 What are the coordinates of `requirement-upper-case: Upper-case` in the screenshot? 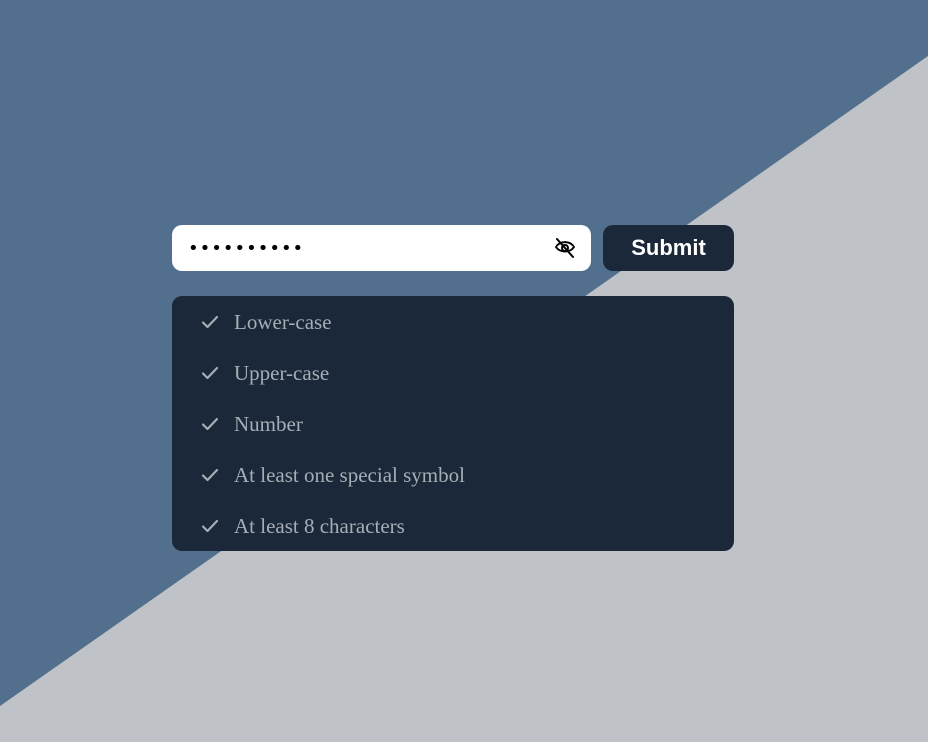 It's located at (453, 373).